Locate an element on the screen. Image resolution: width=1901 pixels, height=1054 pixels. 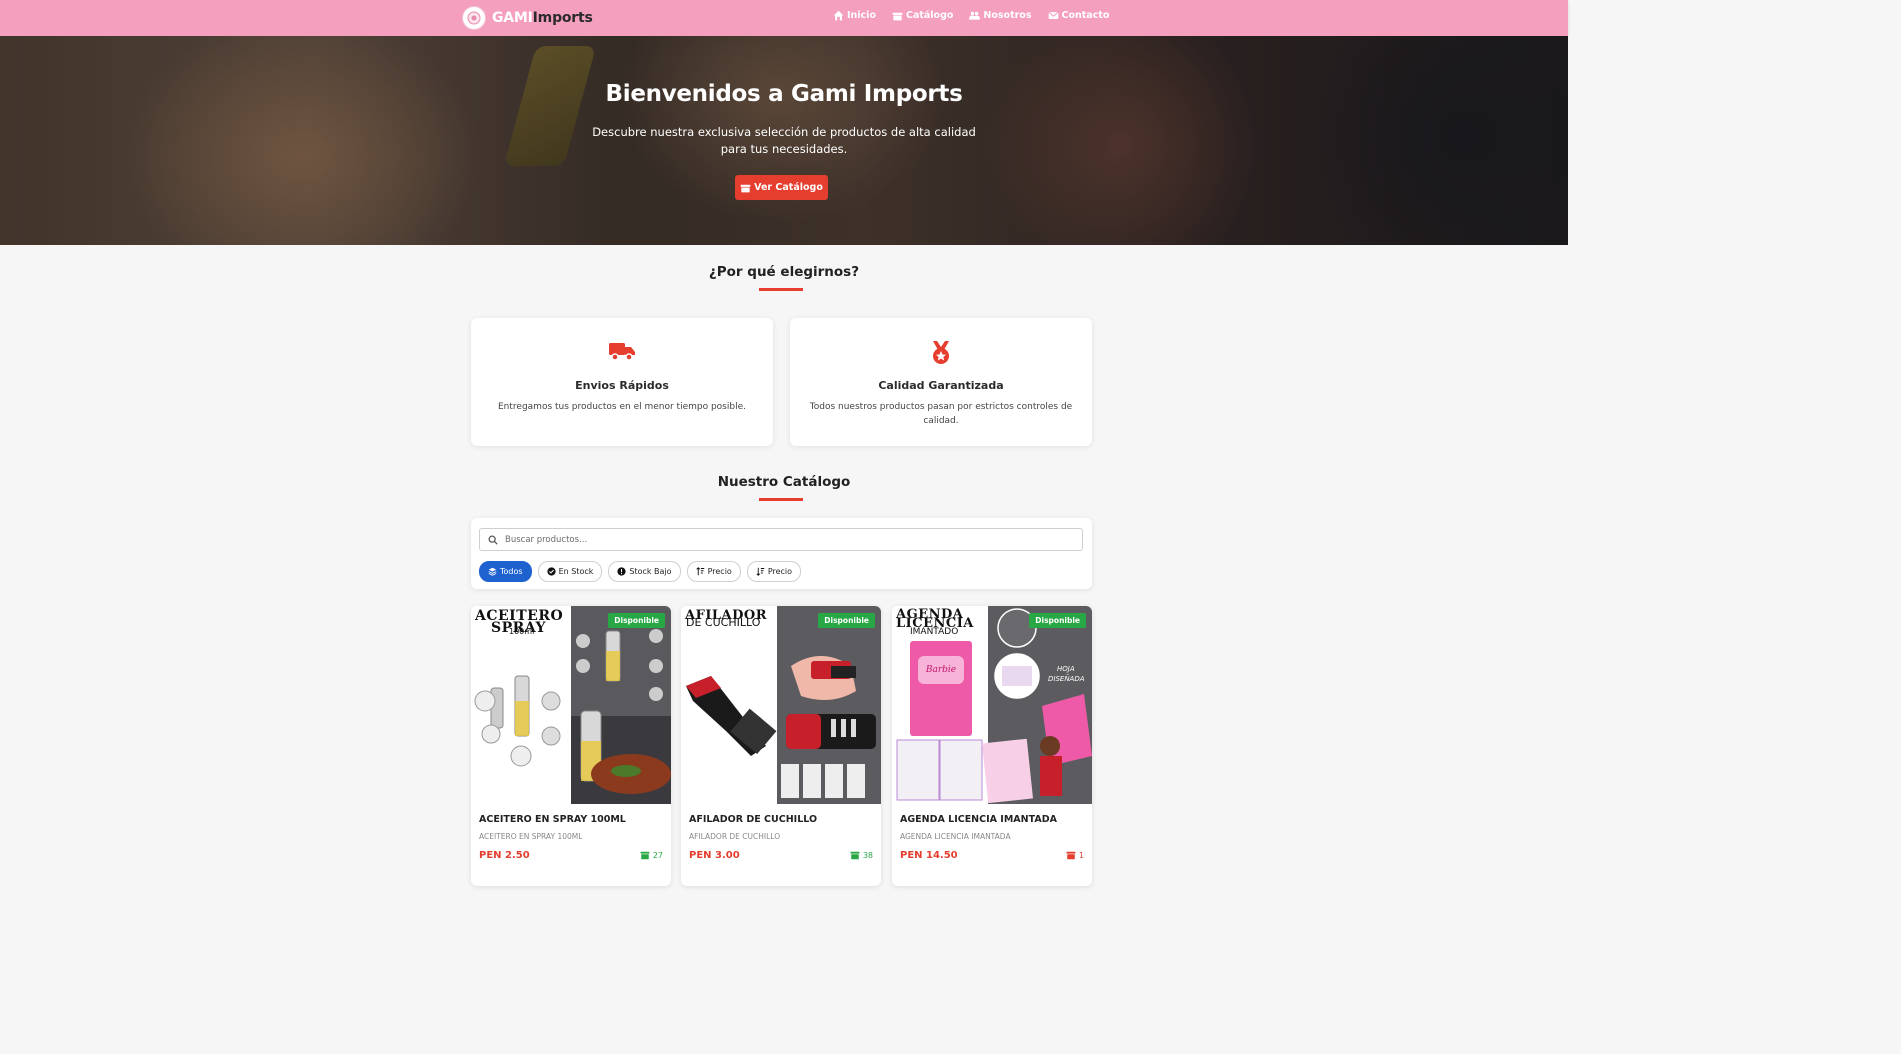
product-image: ACEITERO SPRAY 100ml Disponible is located at coordinates (571, 705).